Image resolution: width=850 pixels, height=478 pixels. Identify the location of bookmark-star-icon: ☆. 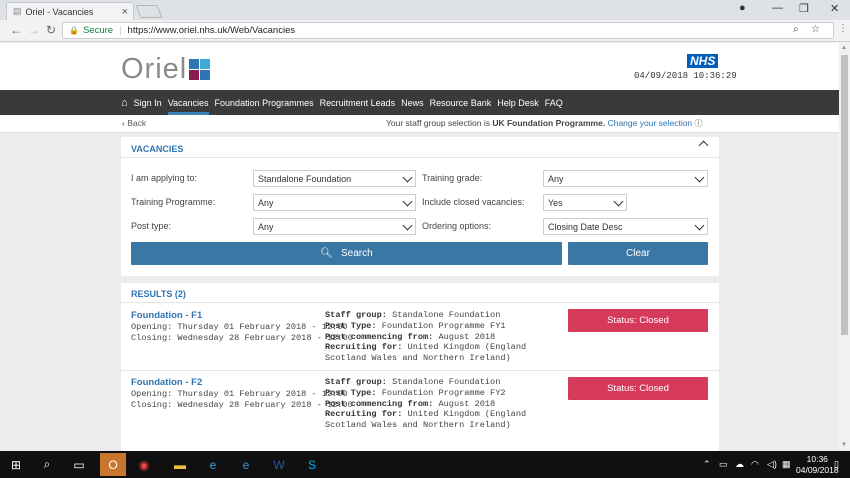
(815, 29).